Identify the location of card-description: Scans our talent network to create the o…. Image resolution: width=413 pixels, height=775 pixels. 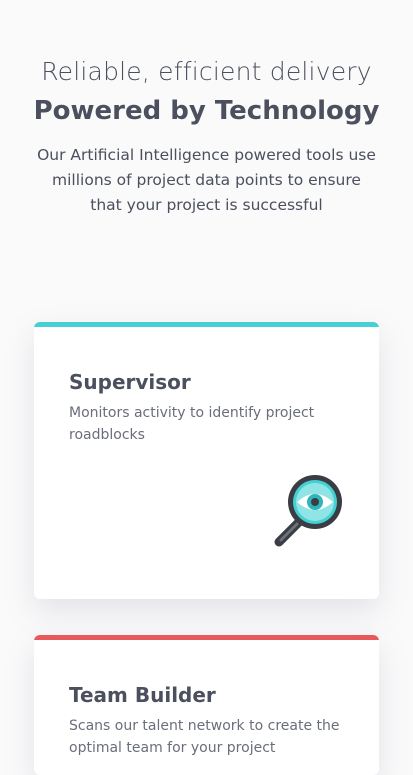
(204, 737).